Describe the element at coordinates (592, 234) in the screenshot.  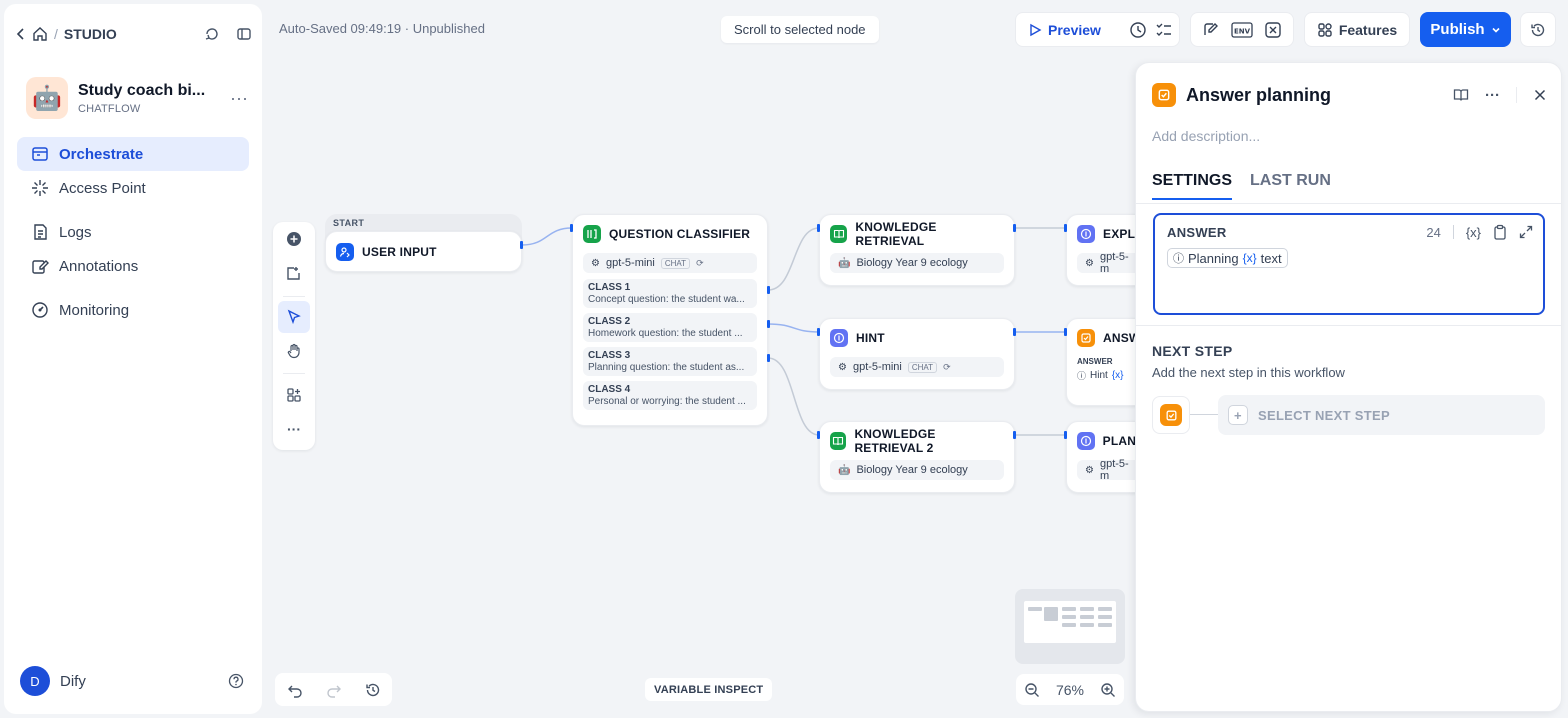
I see `classifier-icon` at that location.